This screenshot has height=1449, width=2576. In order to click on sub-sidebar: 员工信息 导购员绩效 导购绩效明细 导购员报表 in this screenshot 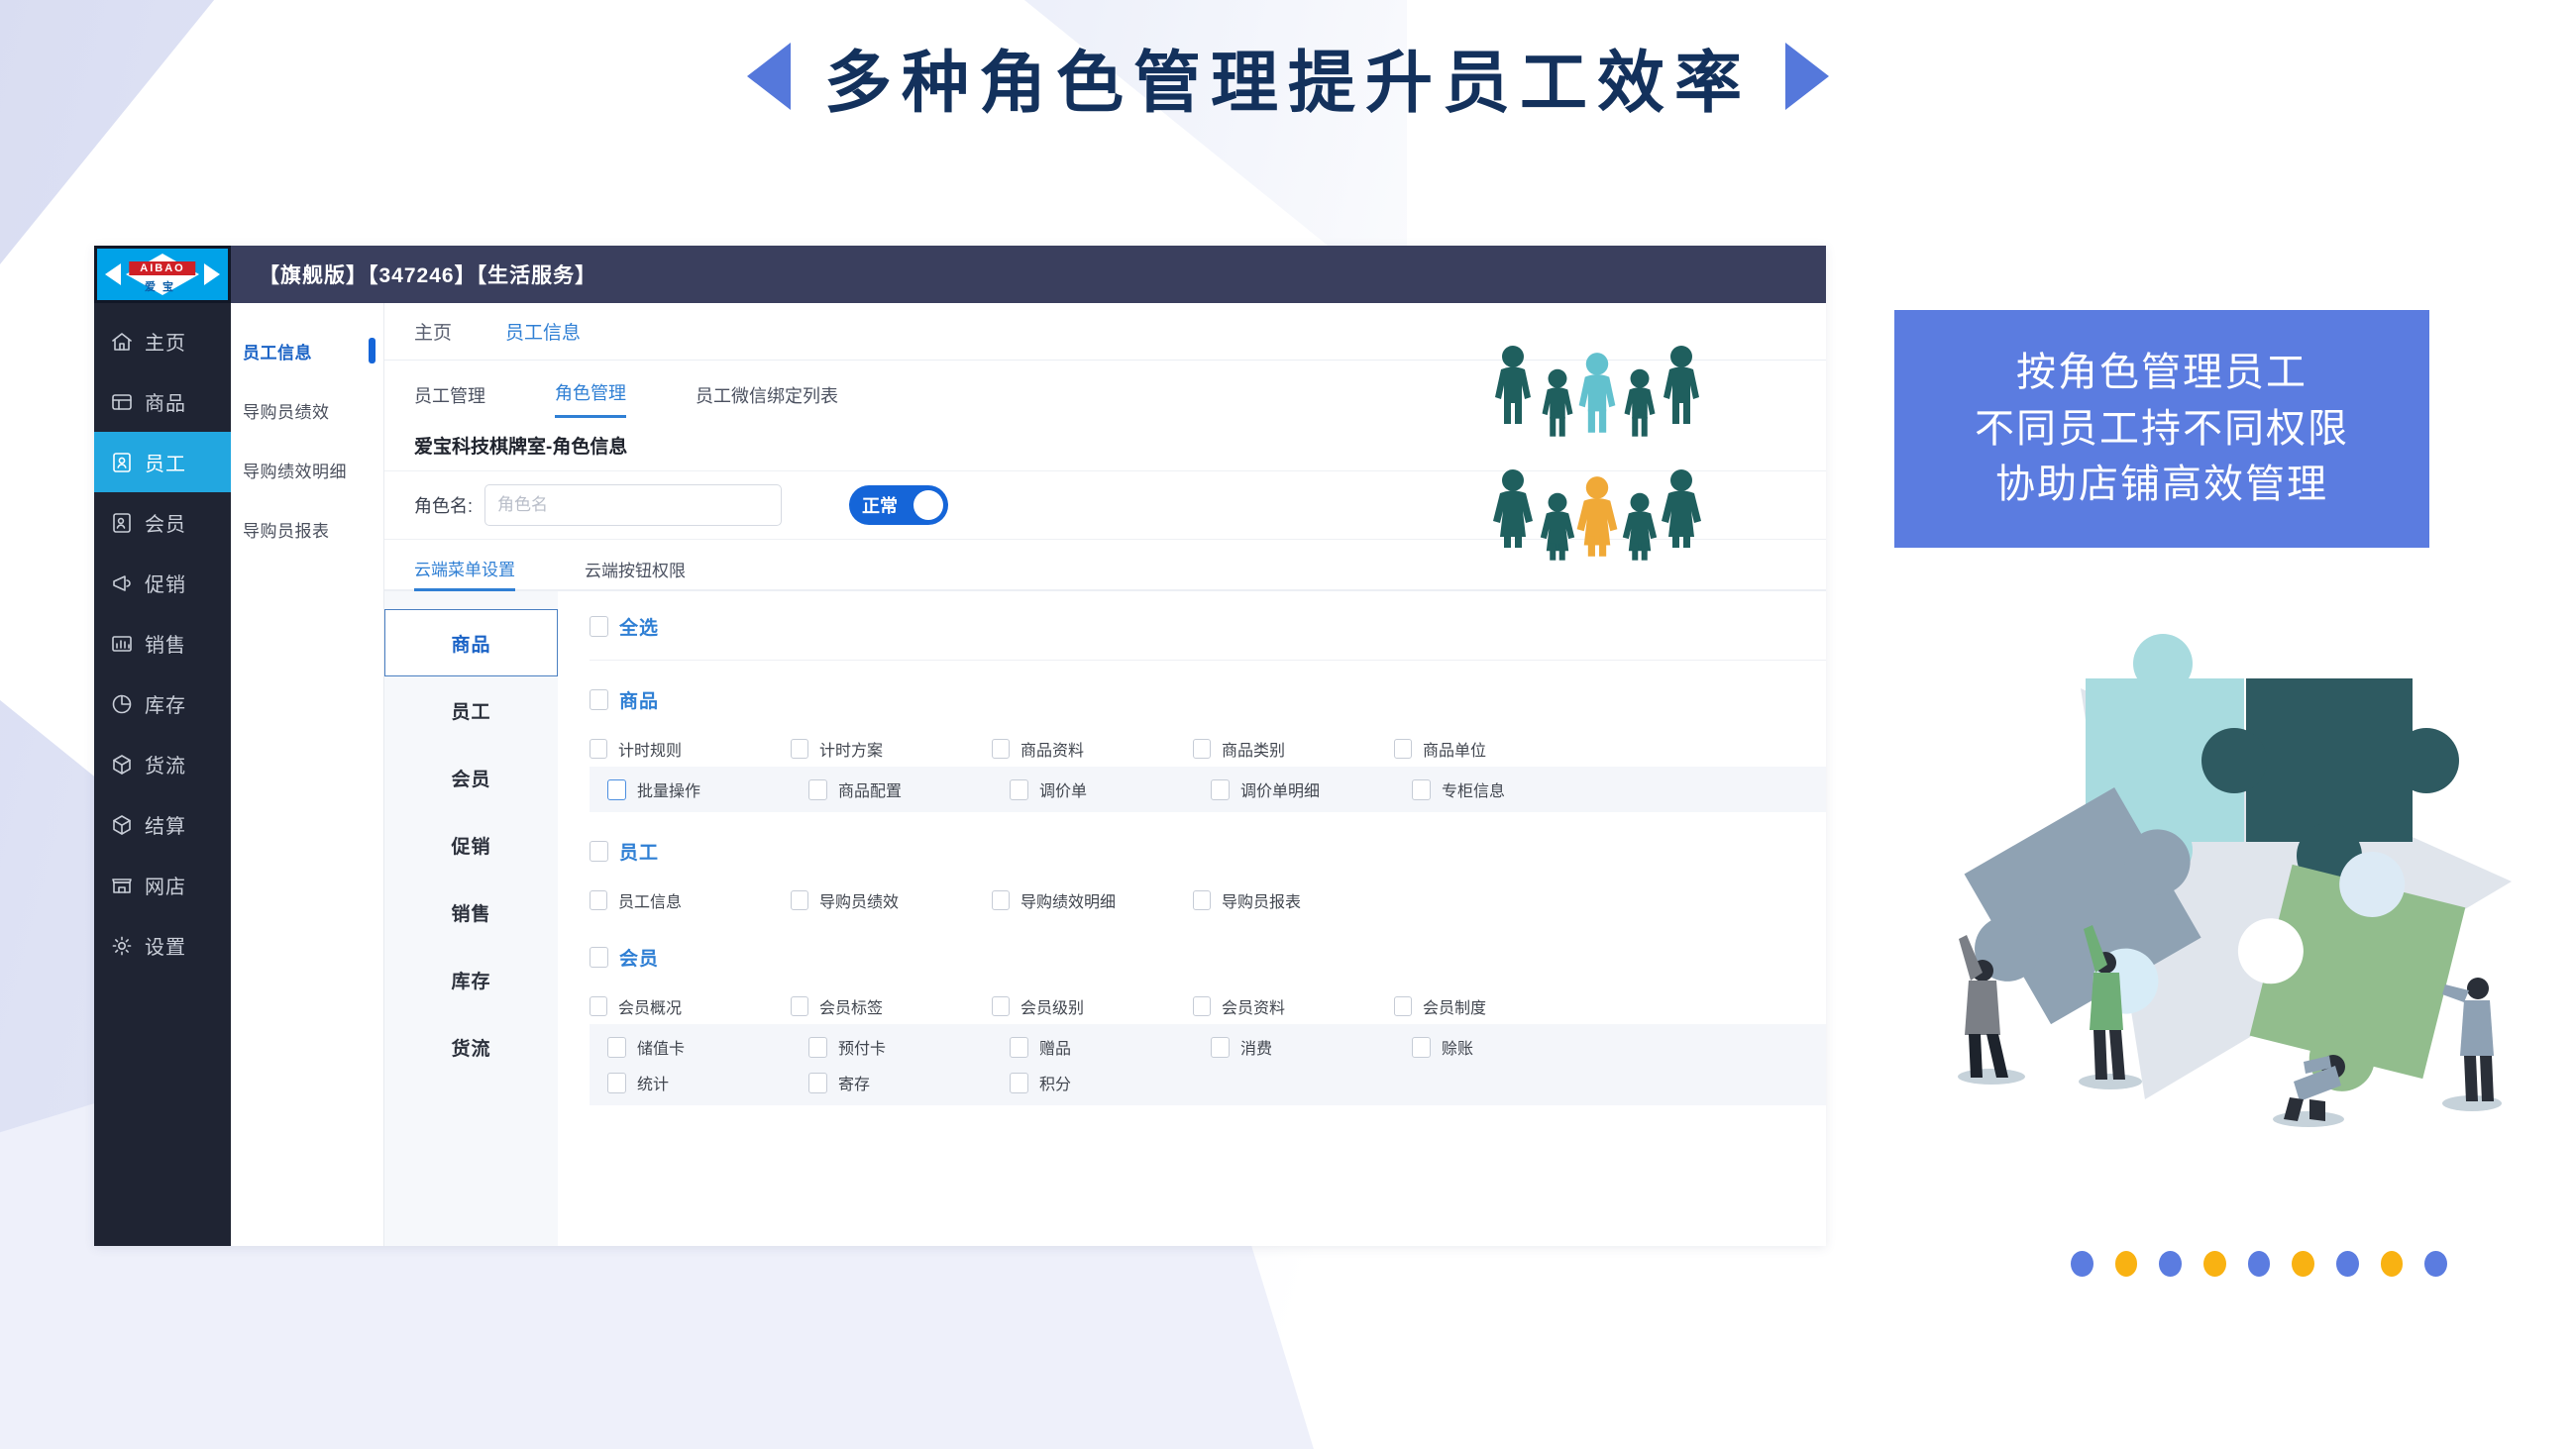, I will do `click(307, 774)`.